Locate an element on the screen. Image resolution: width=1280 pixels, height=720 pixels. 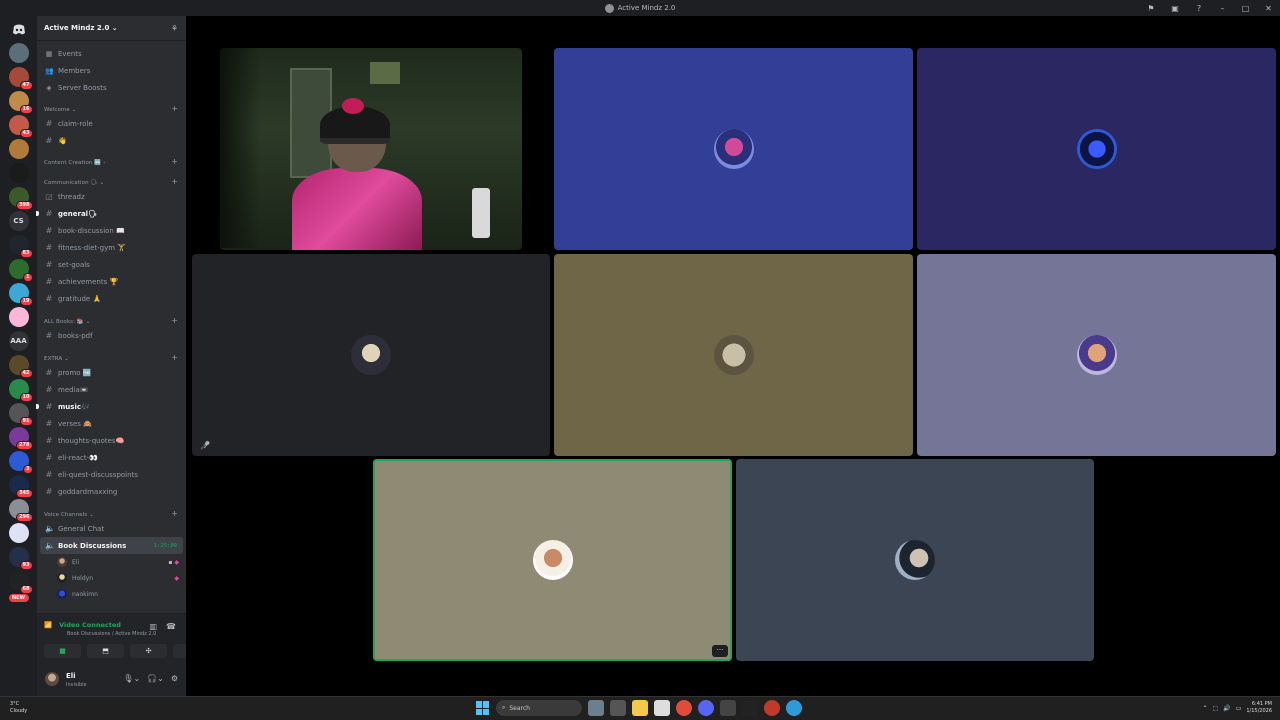
server-icon: 278 is located at coordinates (20, 438).